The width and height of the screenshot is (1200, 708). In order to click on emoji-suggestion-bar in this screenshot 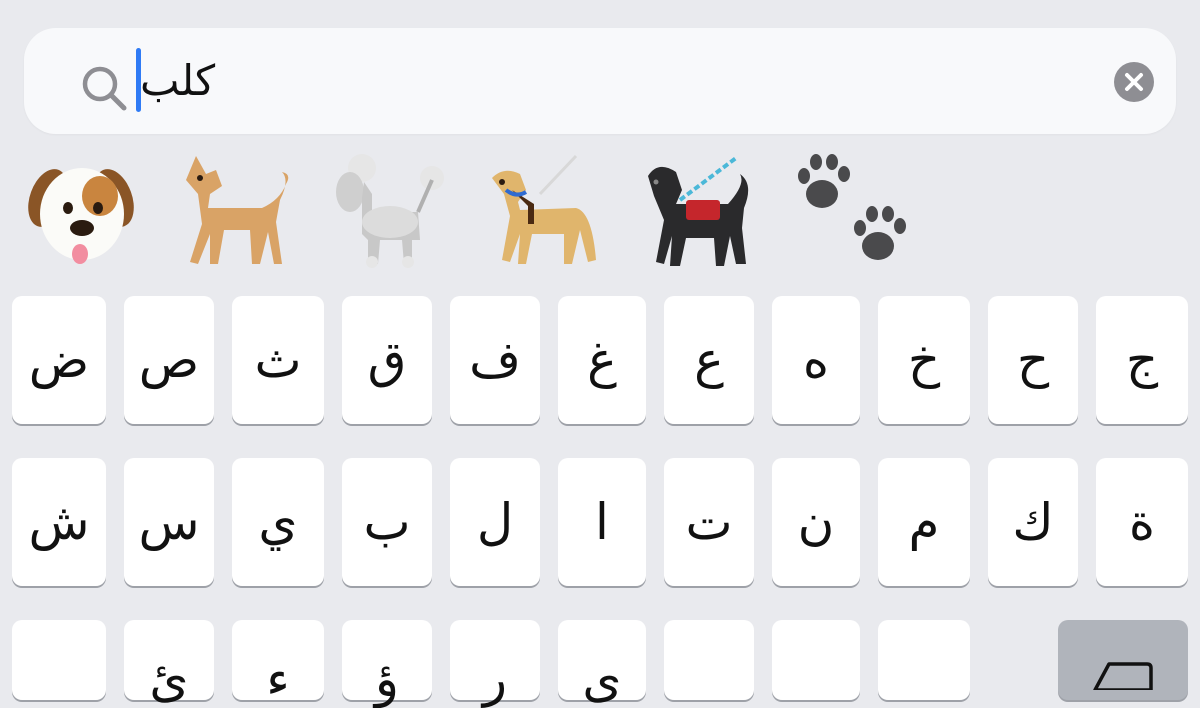, I will do `click(474, 212)`.